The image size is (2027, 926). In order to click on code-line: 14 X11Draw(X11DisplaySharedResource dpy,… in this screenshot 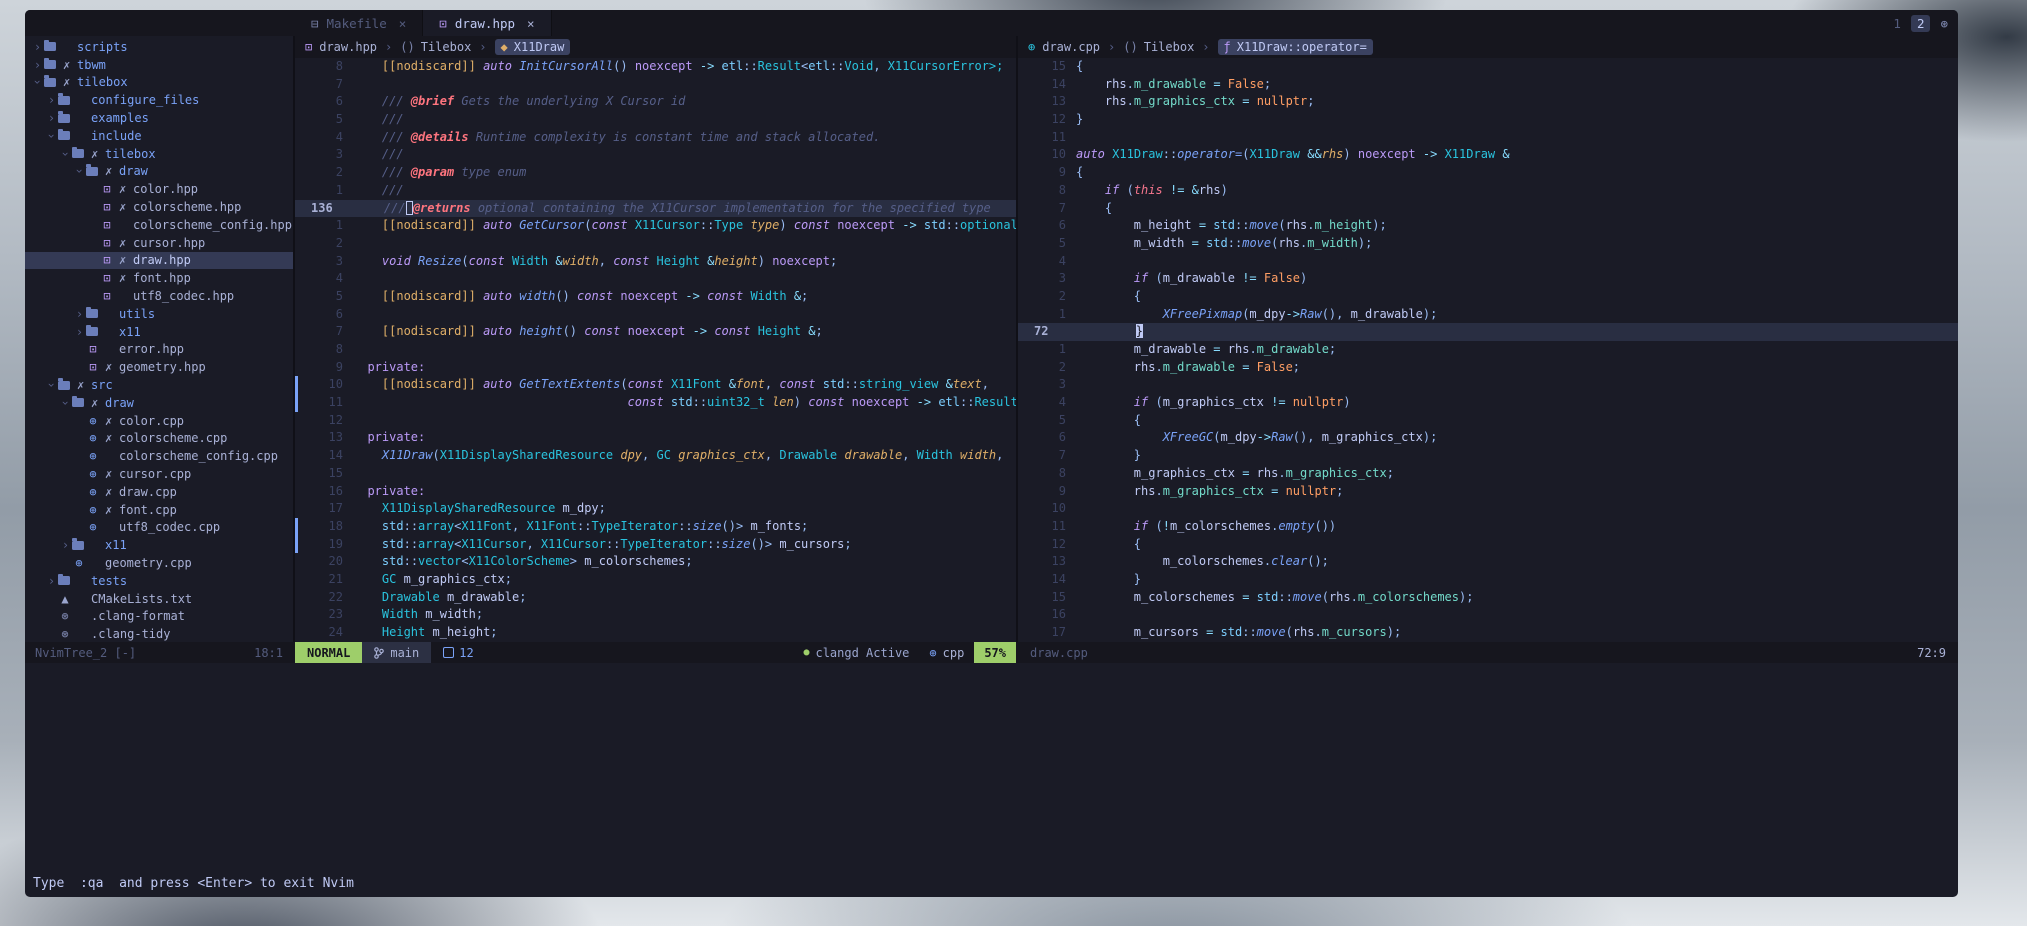, I will do `click(655, 456)`.